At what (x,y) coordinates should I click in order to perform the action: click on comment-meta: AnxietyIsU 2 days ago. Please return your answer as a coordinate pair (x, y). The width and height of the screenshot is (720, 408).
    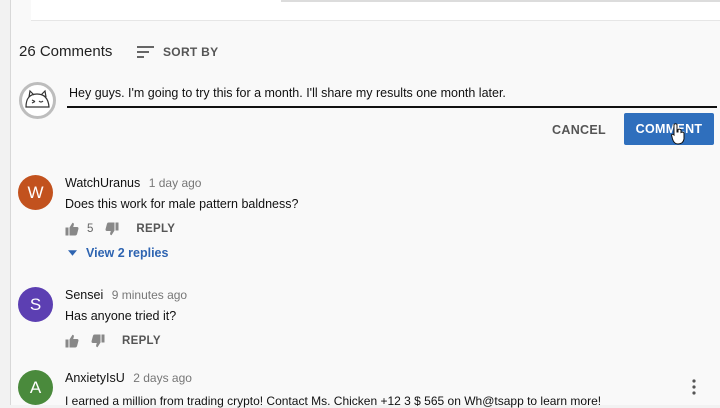
    Looking at the image, I should click on (128, 378).